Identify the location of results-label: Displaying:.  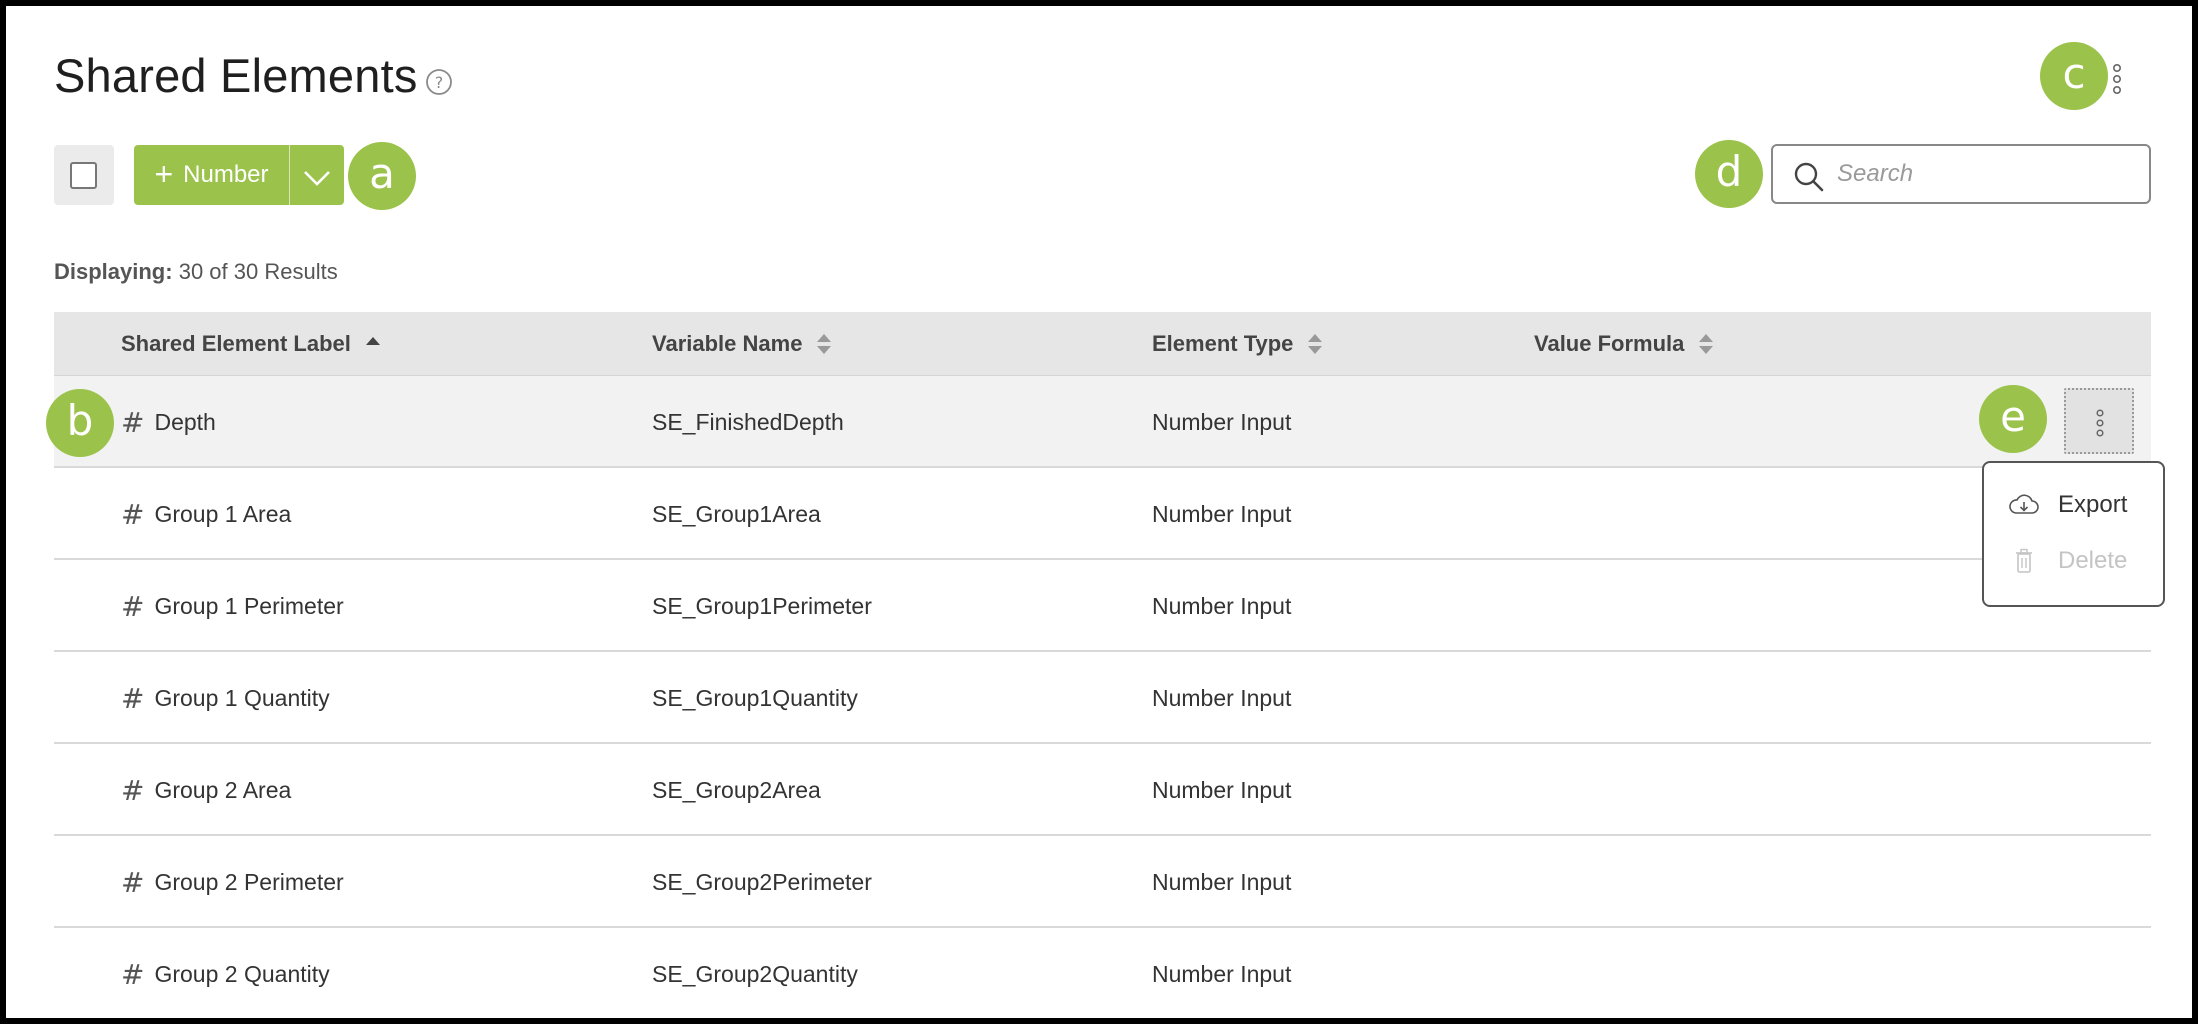
(113, 271).